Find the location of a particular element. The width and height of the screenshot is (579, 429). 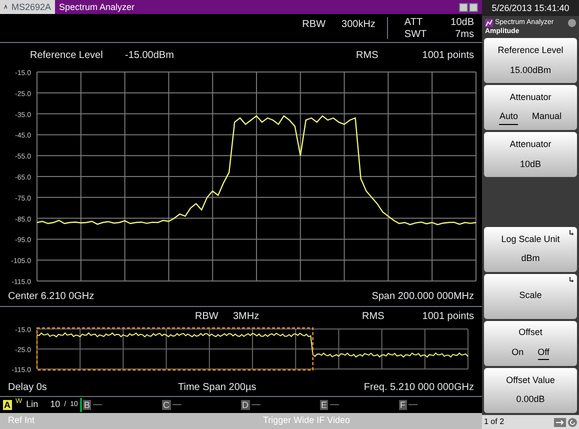

softkey-label: Offset Value is located at coordinates (530, 380).